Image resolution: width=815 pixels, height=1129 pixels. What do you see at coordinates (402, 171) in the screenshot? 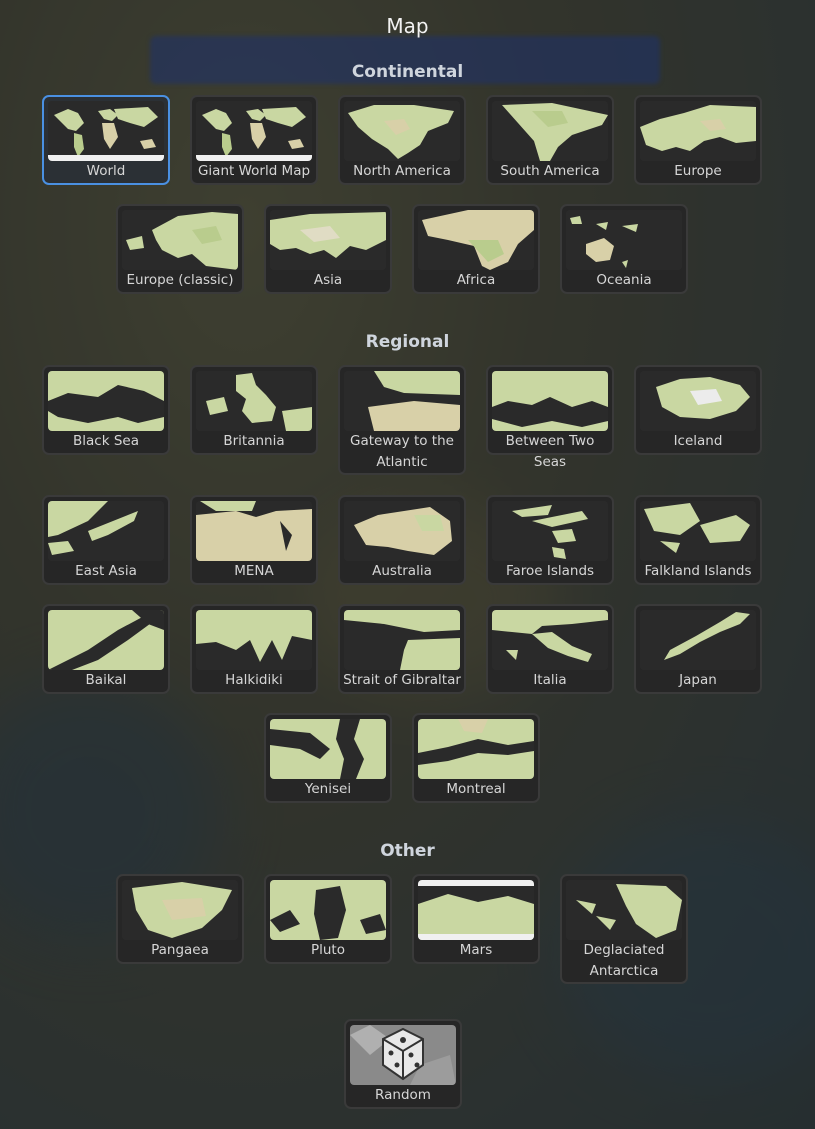
I see `map-label: North America` at bounding box center [402, 171].